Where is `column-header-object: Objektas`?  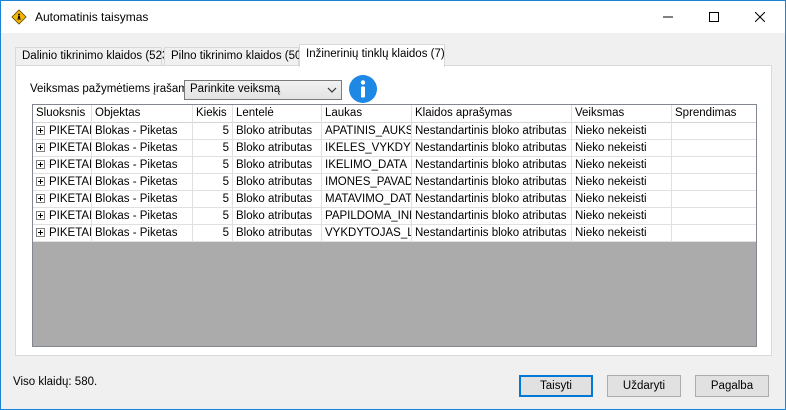 column-header-object: Objektas is located at coordinates (142, 114).